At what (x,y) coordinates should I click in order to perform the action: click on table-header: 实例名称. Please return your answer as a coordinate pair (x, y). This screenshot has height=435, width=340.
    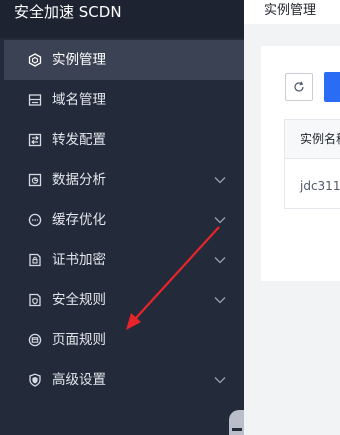
    Looking at the image, I should click on (312, 139).